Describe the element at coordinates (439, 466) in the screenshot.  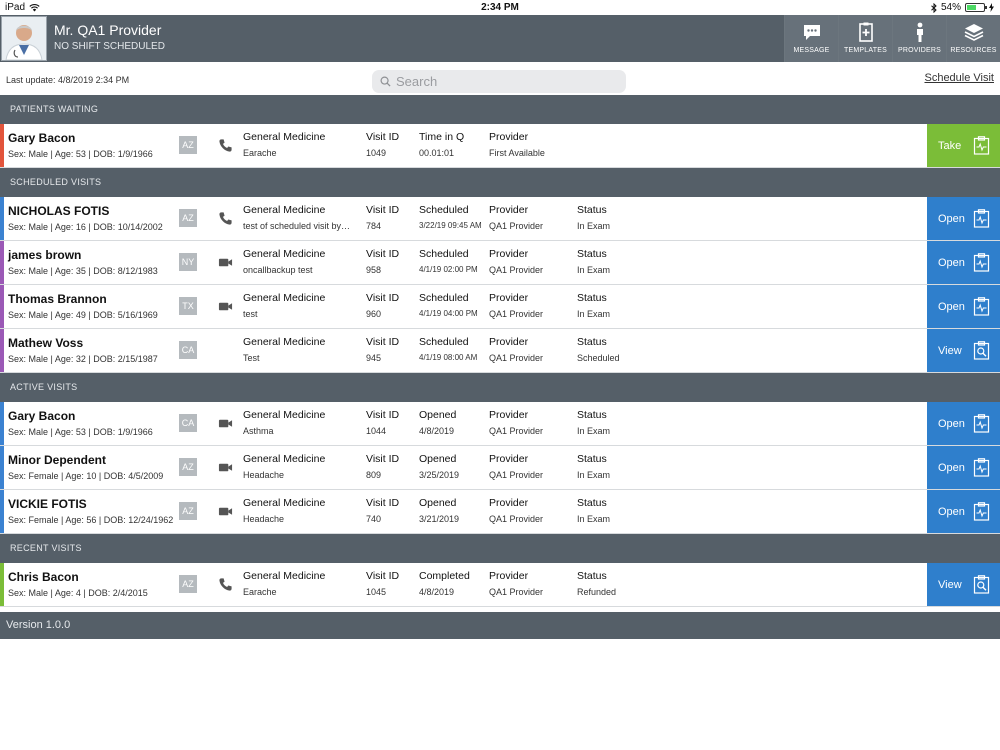
I see `time-column: Opened 3/25/2019` at that location.